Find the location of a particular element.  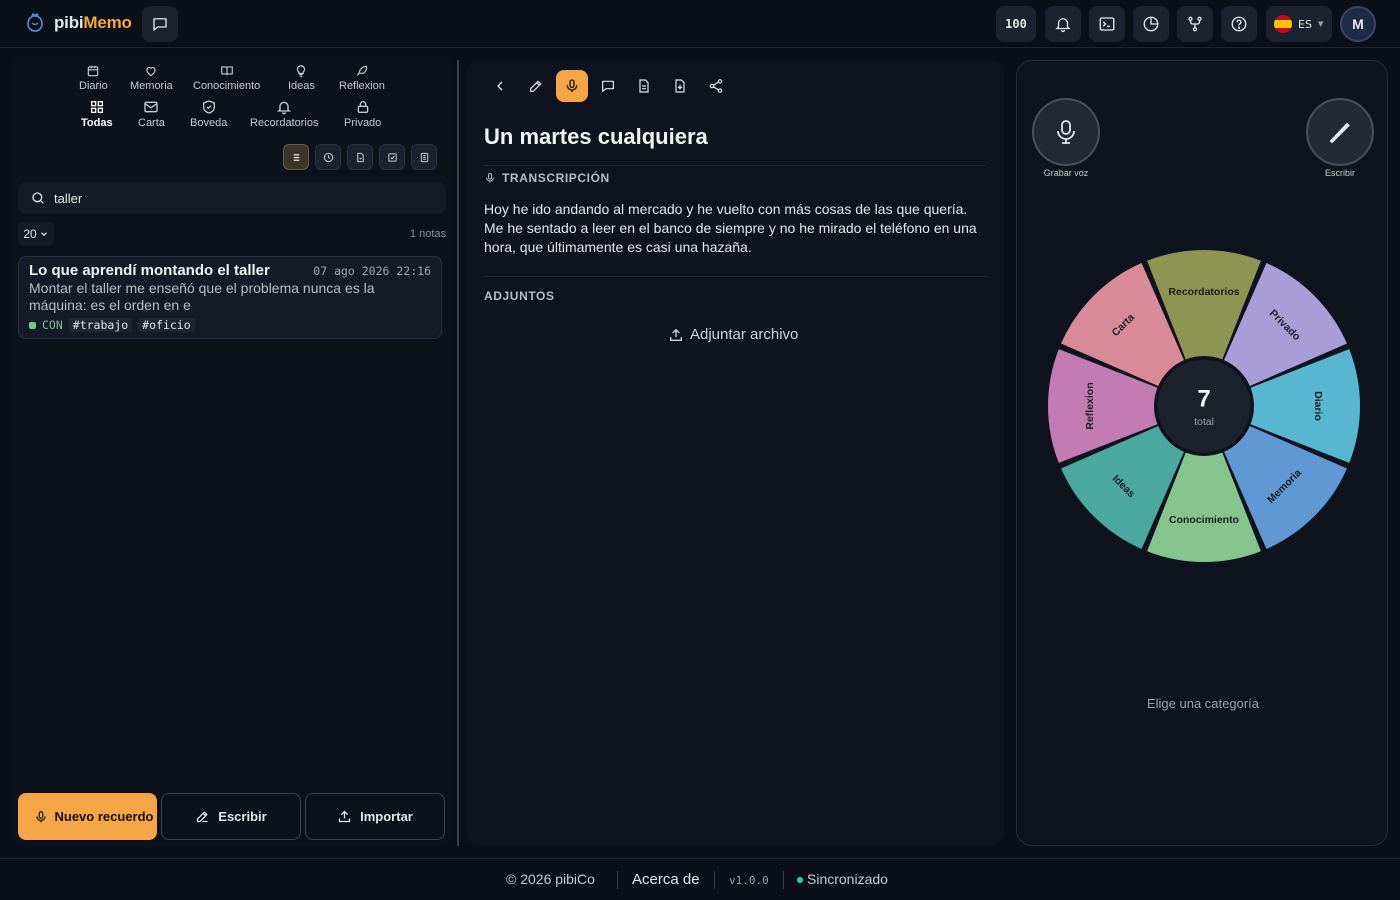

attach-file-button: Adjuntar archivo is located at coordinates (733, 334).